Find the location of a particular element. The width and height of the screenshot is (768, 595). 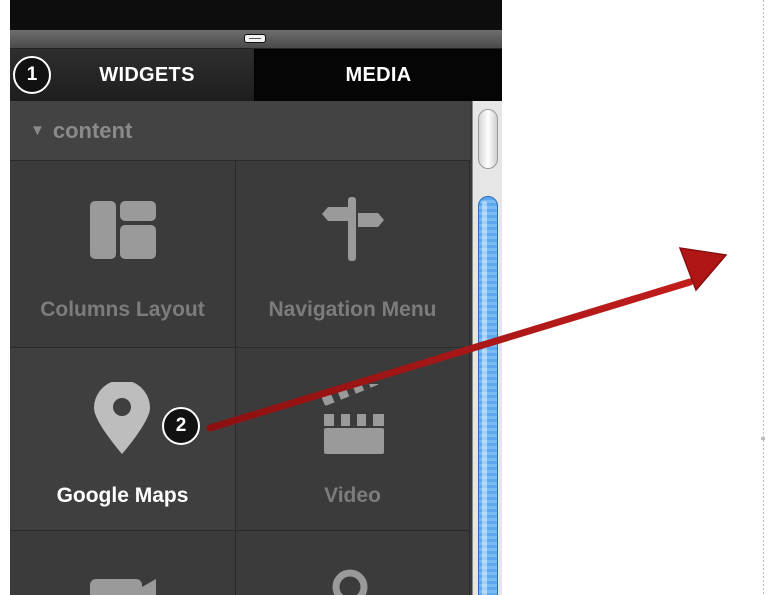

callout-2: 2 is located at coordinates (181, 426).